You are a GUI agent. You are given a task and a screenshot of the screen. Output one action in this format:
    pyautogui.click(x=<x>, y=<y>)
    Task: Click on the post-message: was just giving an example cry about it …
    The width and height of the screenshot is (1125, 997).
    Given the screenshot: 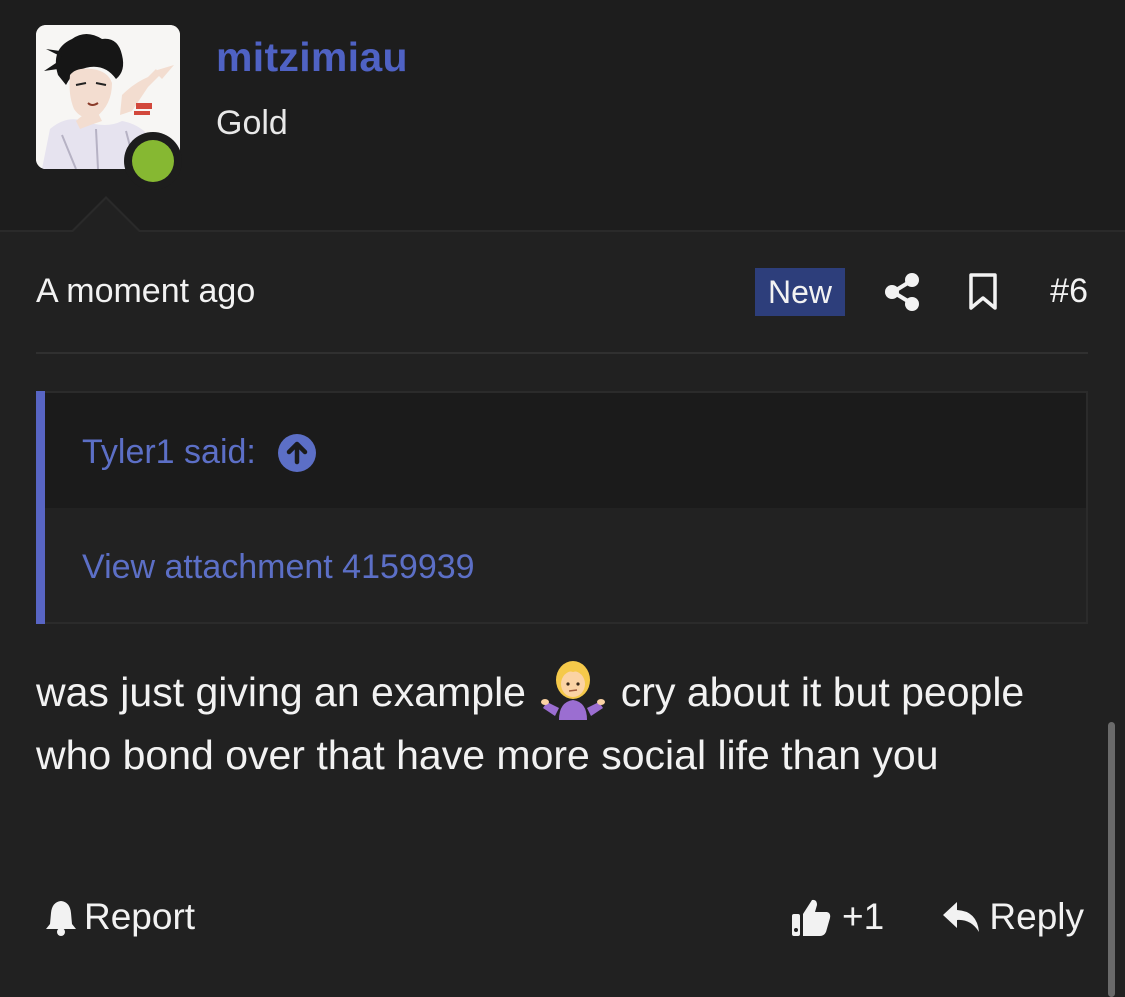 What is the action you would take?
    pyautogui.click(x=562, y=721)
    